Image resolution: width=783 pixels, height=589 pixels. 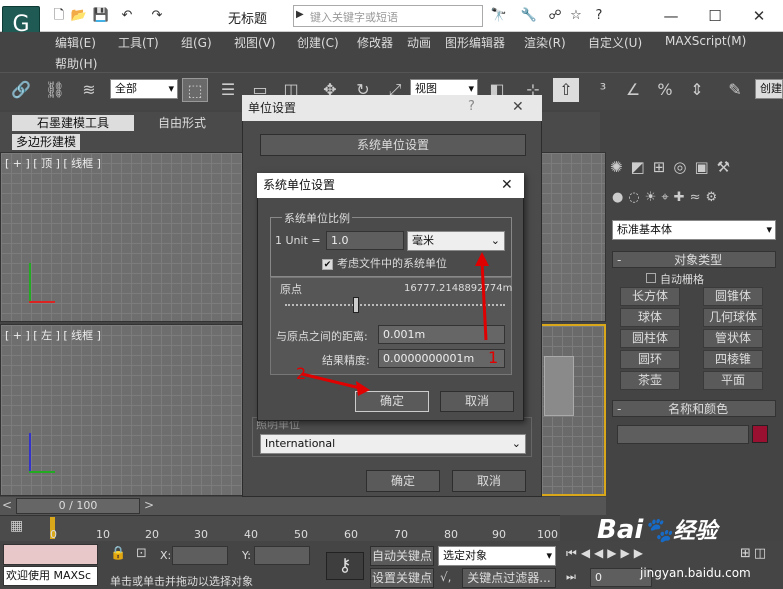 I want to click on binoculars-icon: 🔭, so click(x=499, y=16).